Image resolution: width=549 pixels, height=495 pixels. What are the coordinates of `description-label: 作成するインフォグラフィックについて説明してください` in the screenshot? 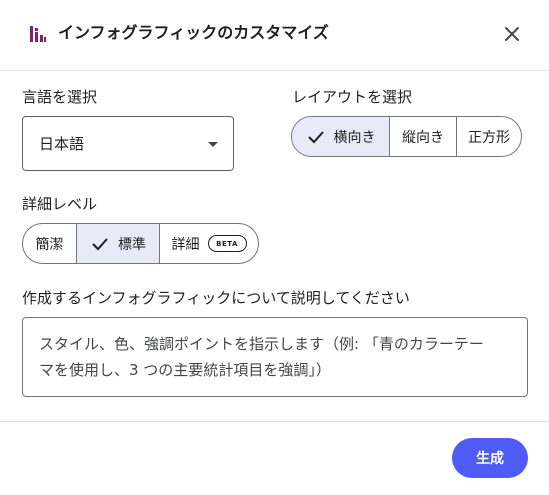 It's located at (216, 298).